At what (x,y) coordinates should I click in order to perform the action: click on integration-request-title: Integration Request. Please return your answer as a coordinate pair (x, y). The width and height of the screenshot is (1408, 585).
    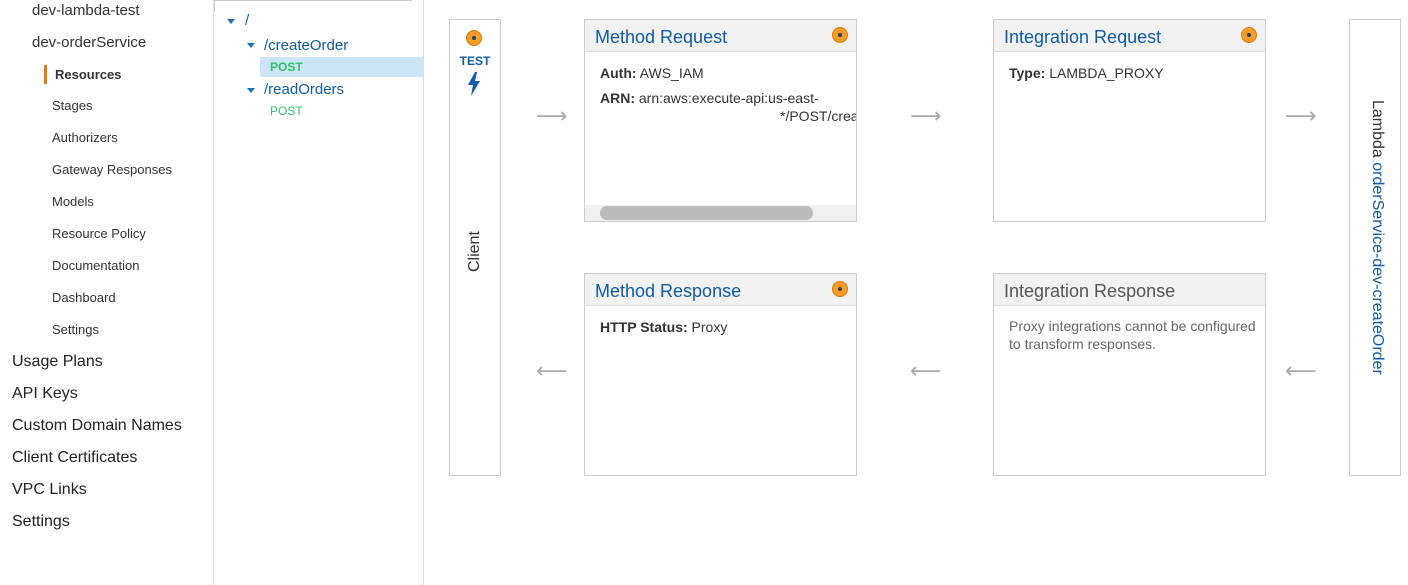
    Looking at the image, I should click on (1082, 37).